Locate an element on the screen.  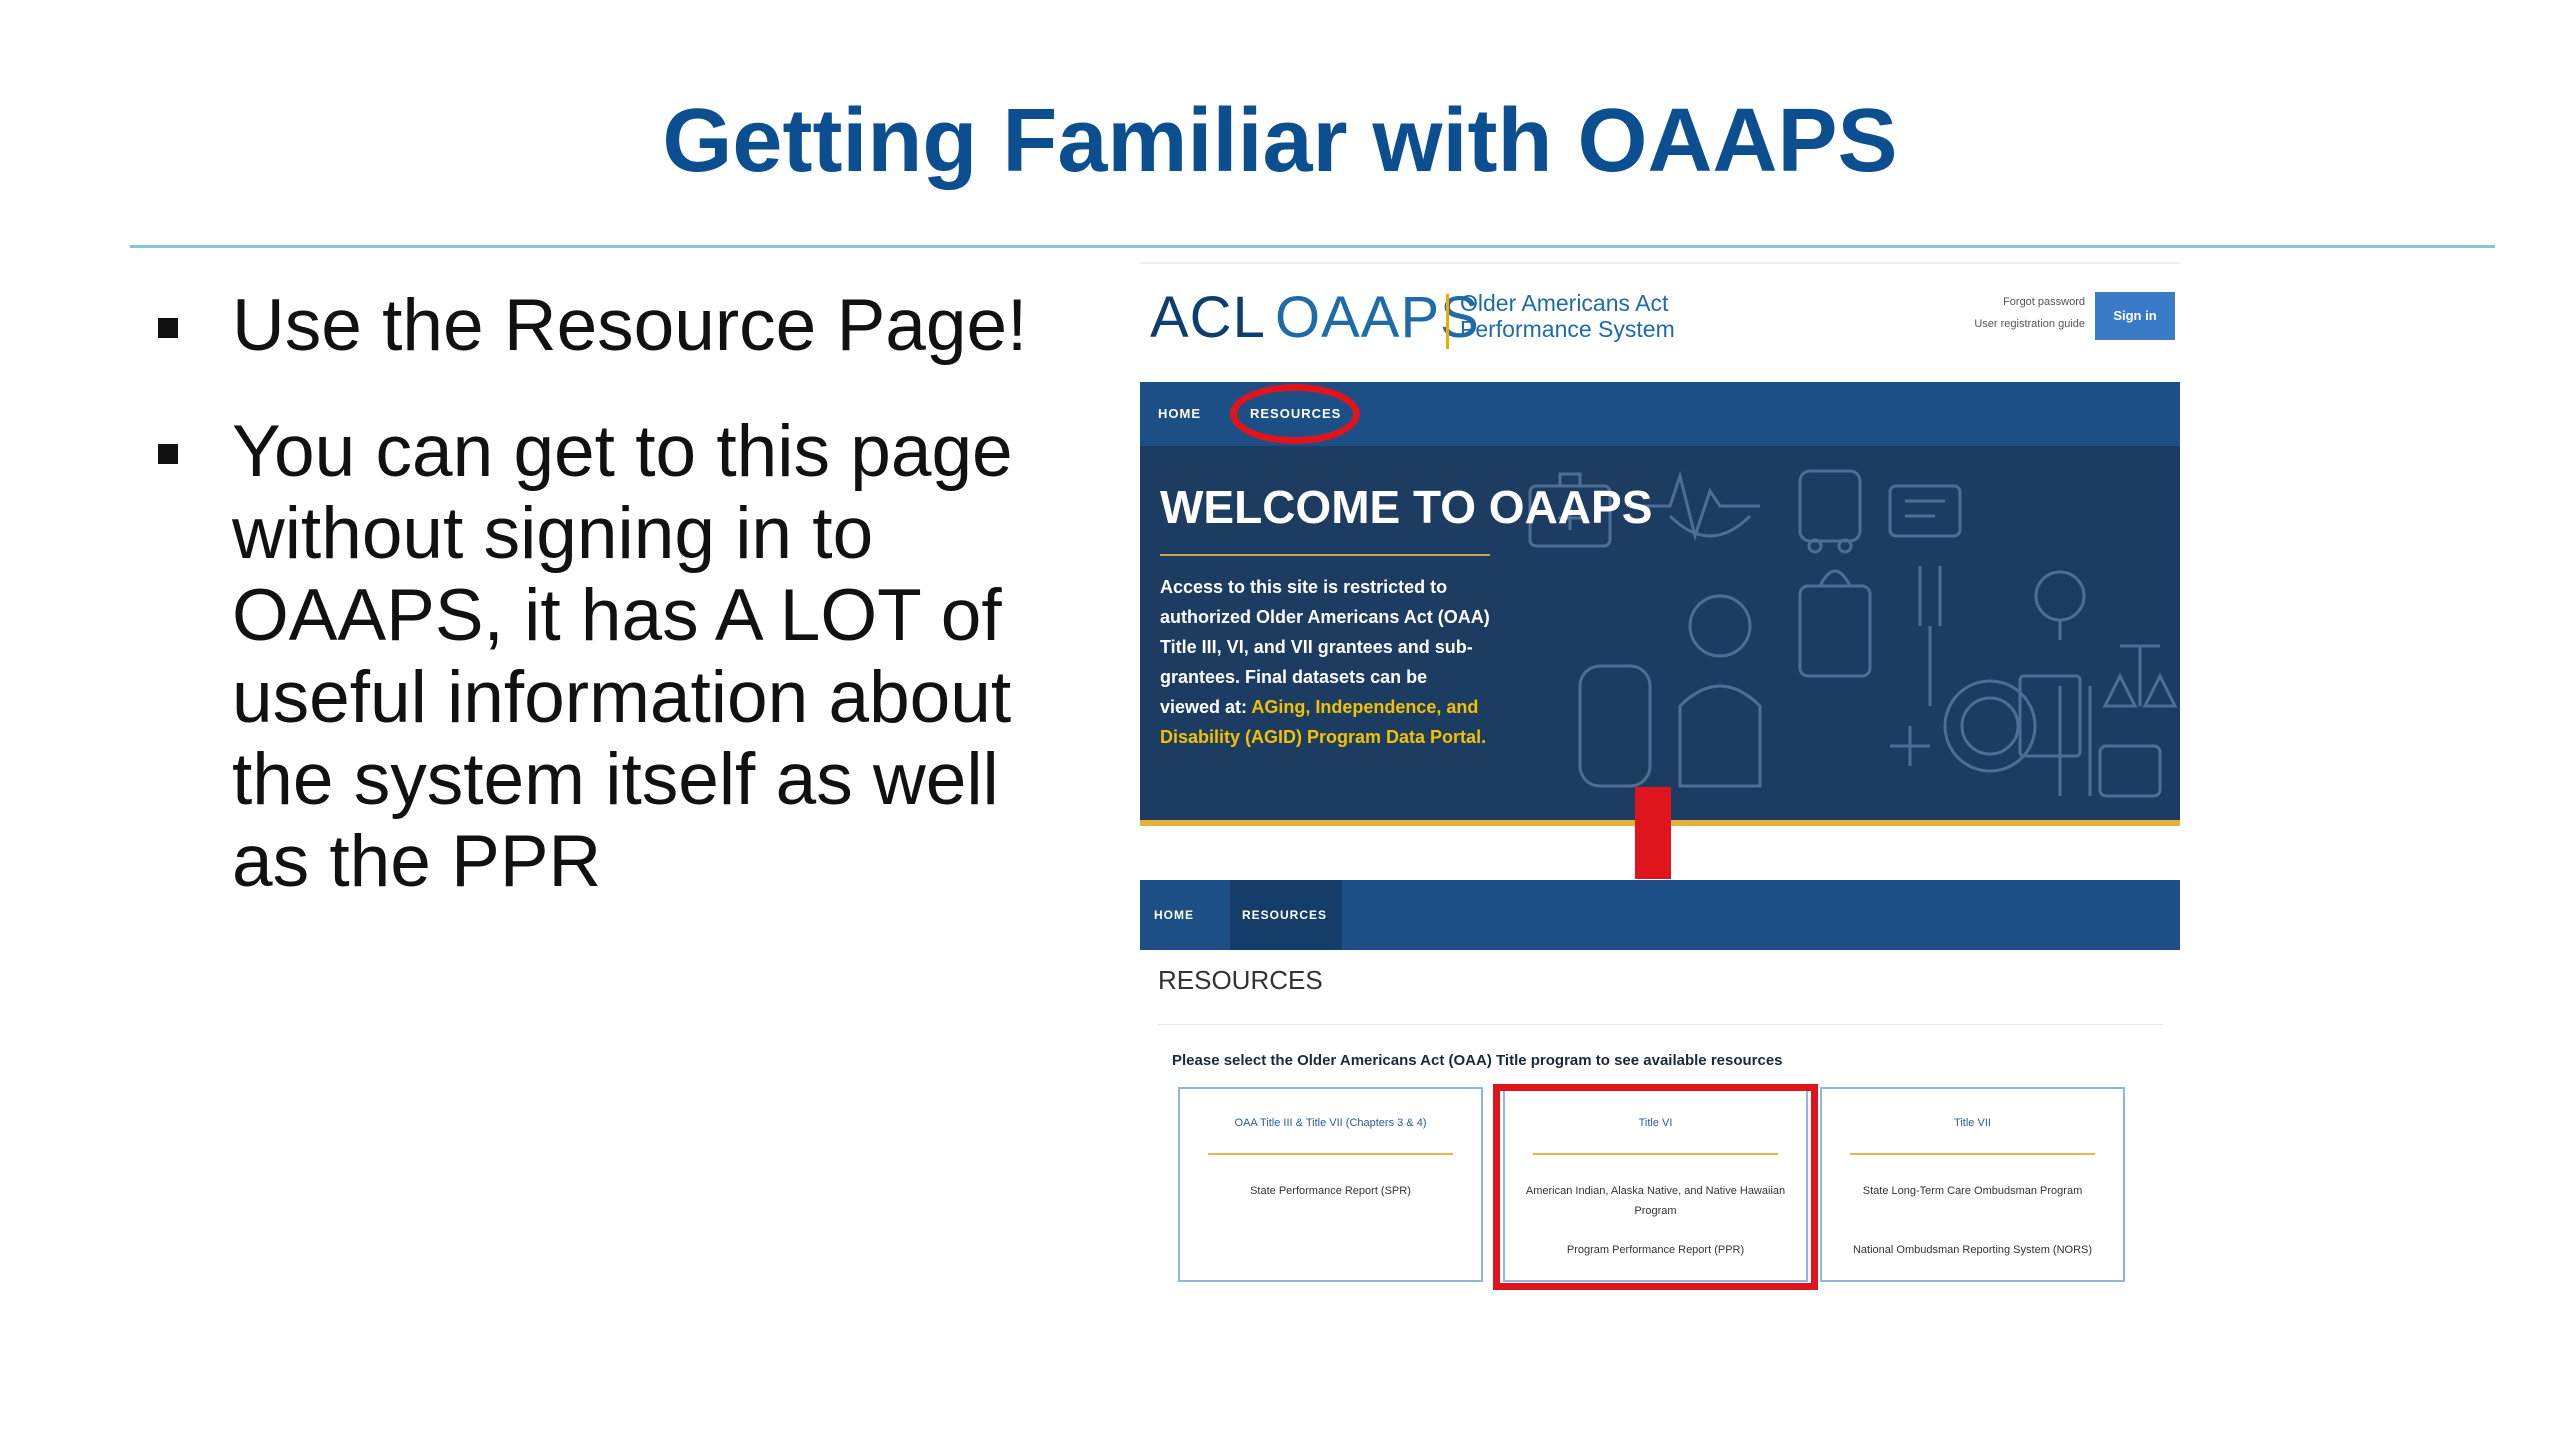
logo-oaaps: OAAPS is located at coordinates (1377, 317).